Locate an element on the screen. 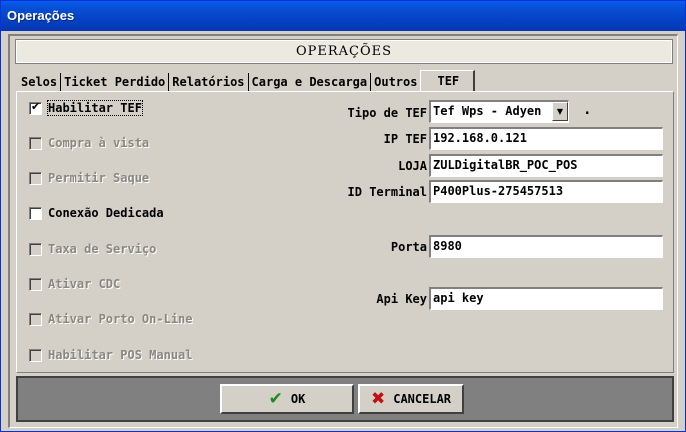  loja-label: LOJA is located at coordinates (412, 166).